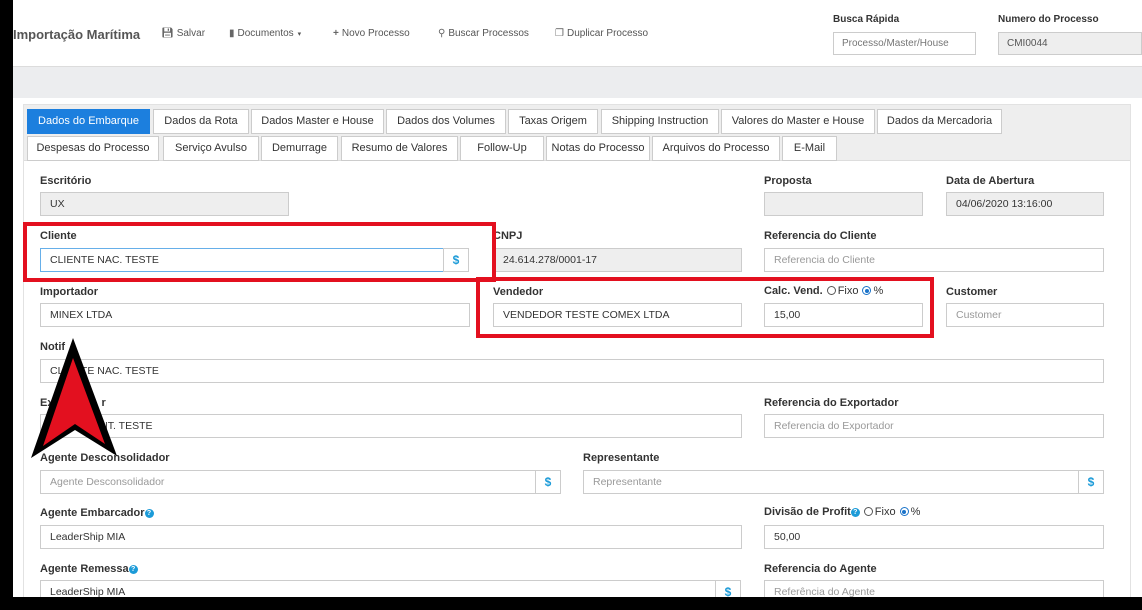 The image size is (1142, 610). Describe the element at coordinates (1025, 315) in the screenshot. I see `customer-input: Customer` at that location.